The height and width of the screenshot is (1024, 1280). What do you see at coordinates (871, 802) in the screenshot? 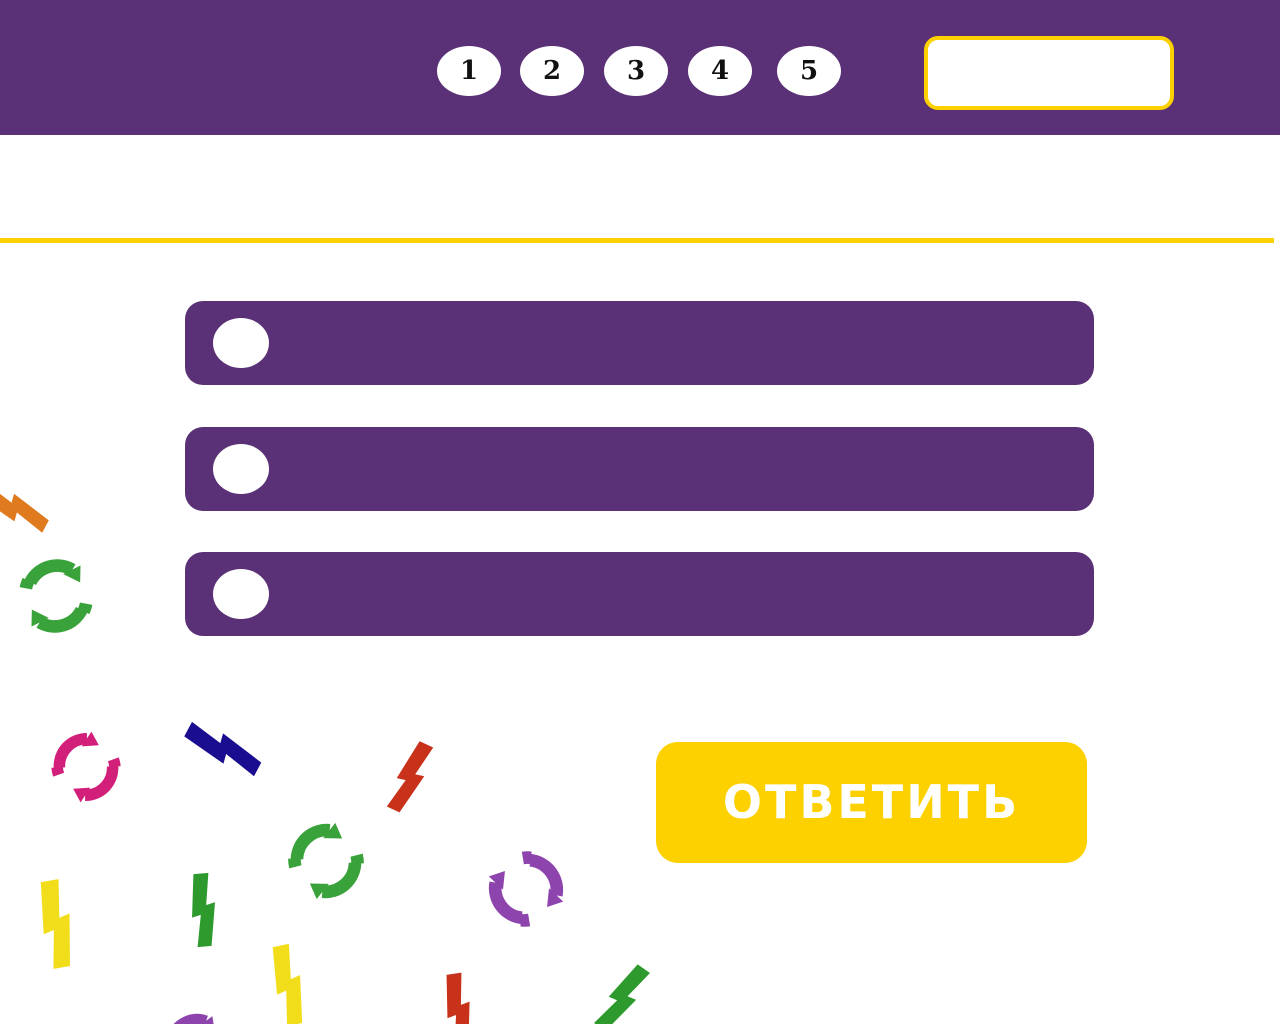
I see `submit-answer-button: ОТВЕТИТЬ` at bounding box center [871, 802].